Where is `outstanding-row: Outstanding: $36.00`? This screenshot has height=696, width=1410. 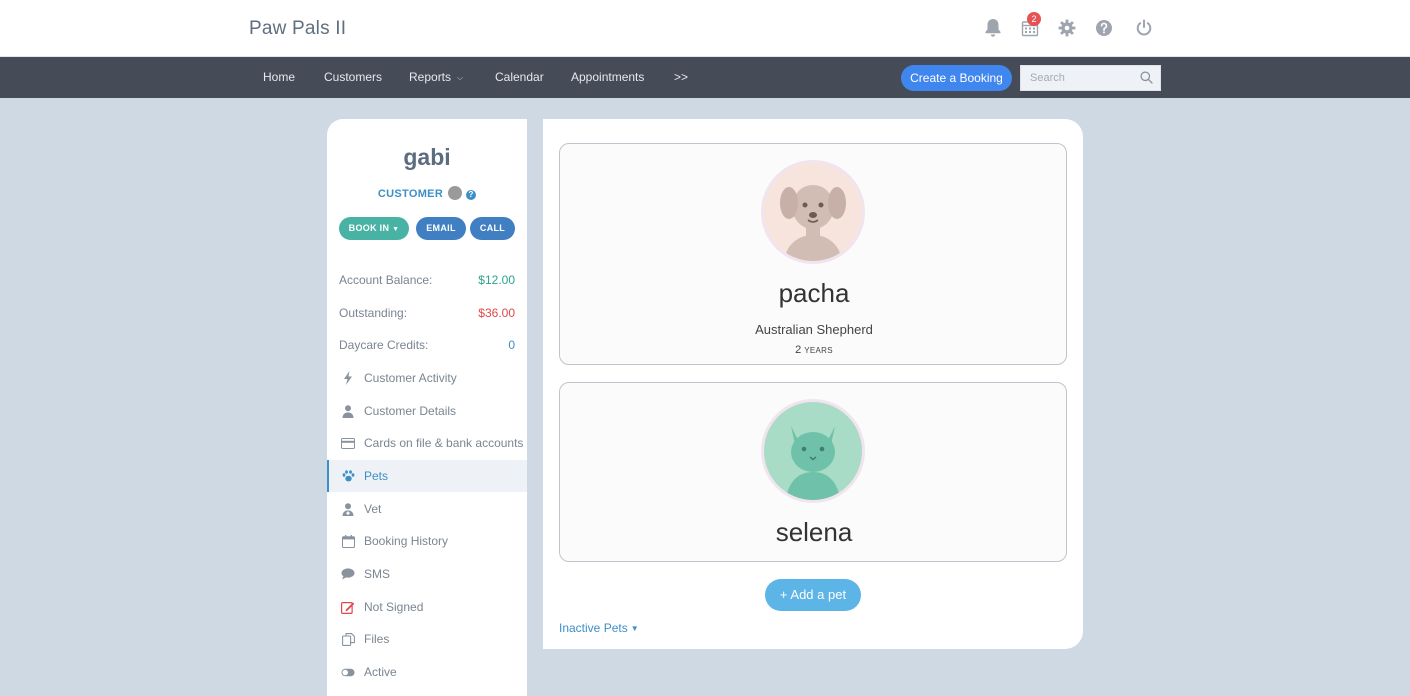
outstanding-row: Outstanding: $36.00 is located at coordinates (427, 316).